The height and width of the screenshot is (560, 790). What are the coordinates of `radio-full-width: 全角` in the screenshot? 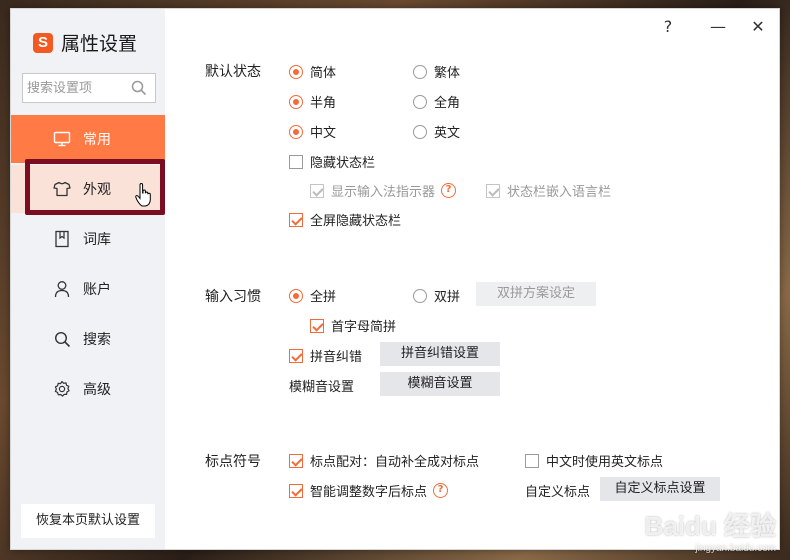 It's located at (436, 101).